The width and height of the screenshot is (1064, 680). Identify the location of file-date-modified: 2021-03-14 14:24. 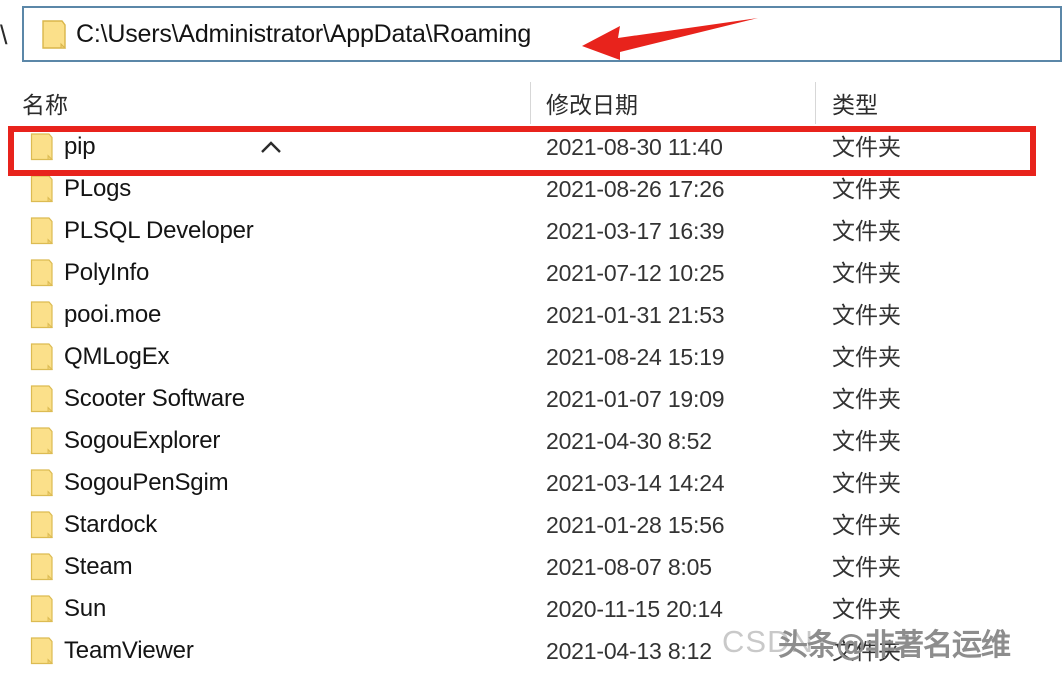
(635, 483).